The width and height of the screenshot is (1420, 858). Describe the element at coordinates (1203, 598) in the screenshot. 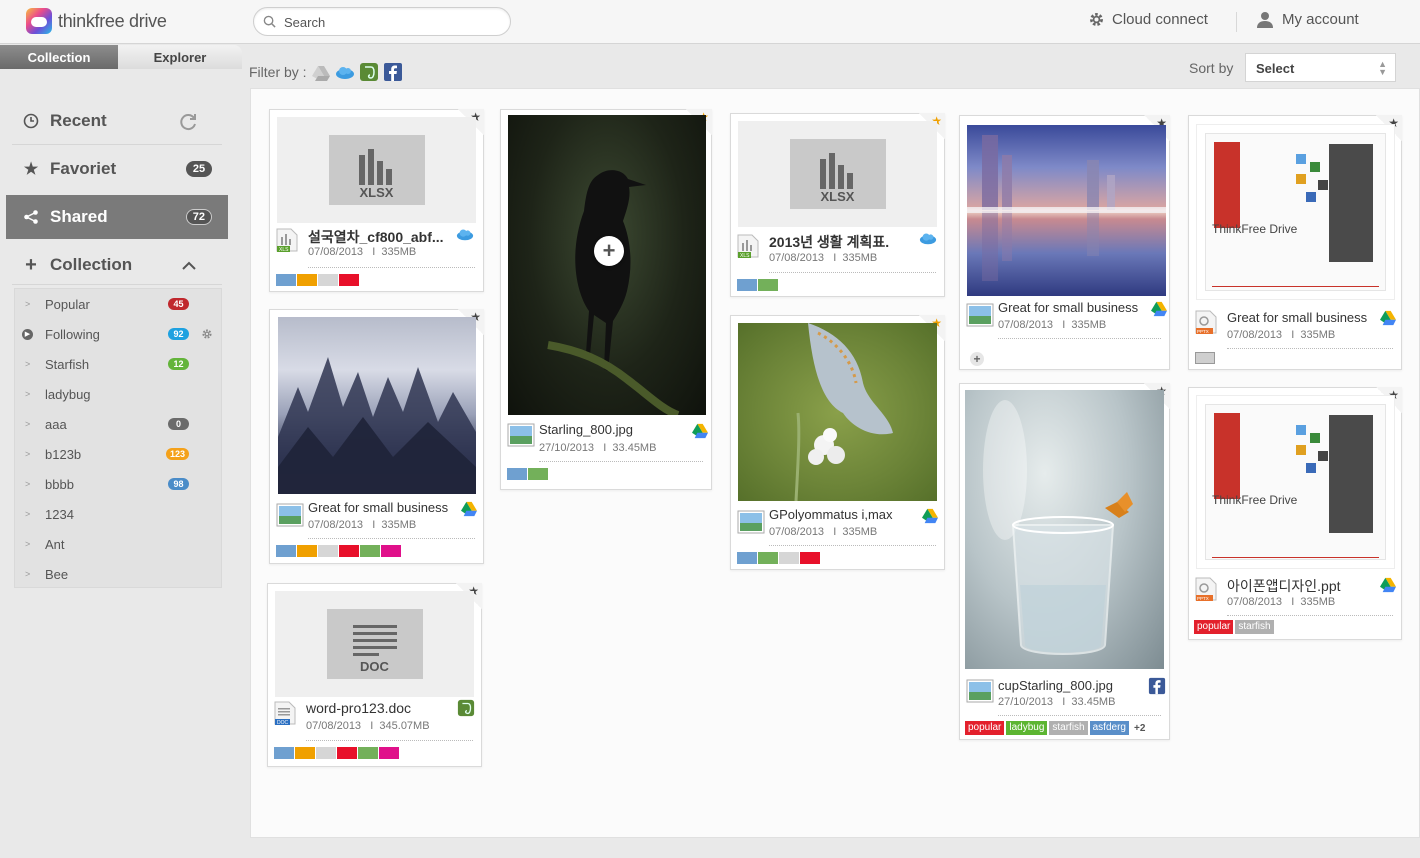

I see `svg-text: PPTX` at that location.